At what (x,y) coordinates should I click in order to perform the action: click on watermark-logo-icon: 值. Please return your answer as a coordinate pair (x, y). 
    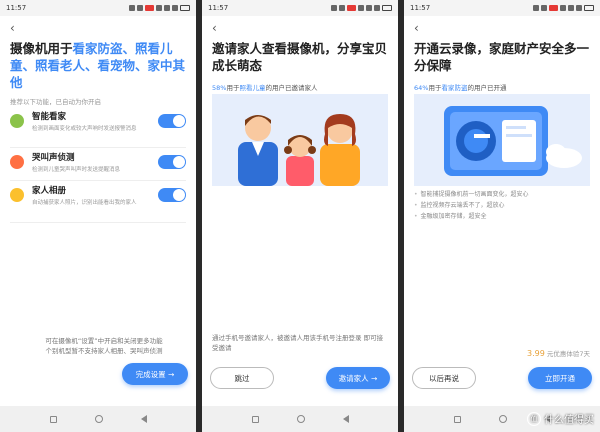
    Looking at the image, I should click on (534, 418).